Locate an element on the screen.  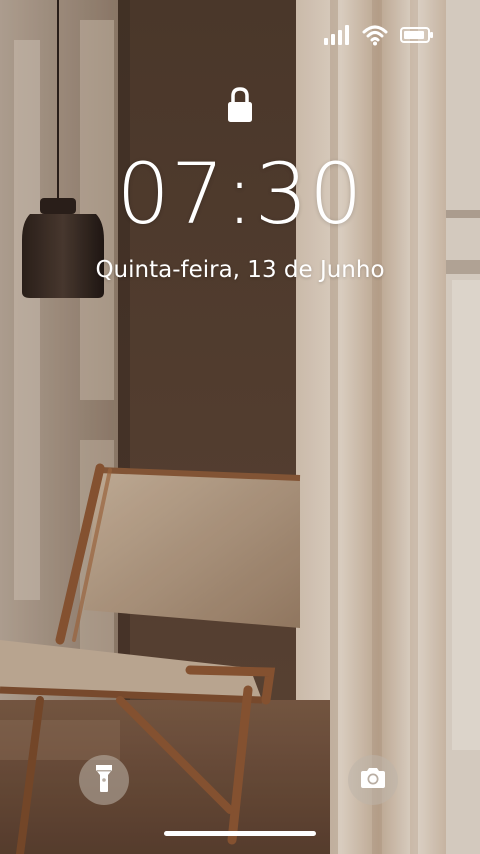
flashlight-button is located at coordinates (104, 780).